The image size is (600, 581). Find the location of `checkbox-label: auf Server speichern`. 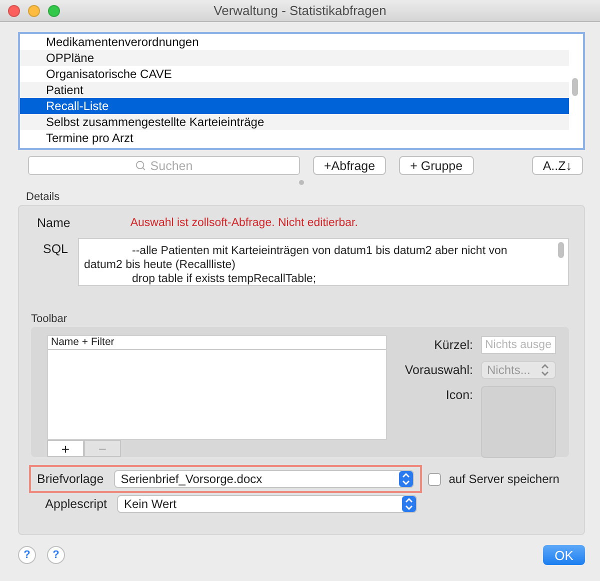

checkbox-label: auf Server speichern is located at coordinates (504, 479).